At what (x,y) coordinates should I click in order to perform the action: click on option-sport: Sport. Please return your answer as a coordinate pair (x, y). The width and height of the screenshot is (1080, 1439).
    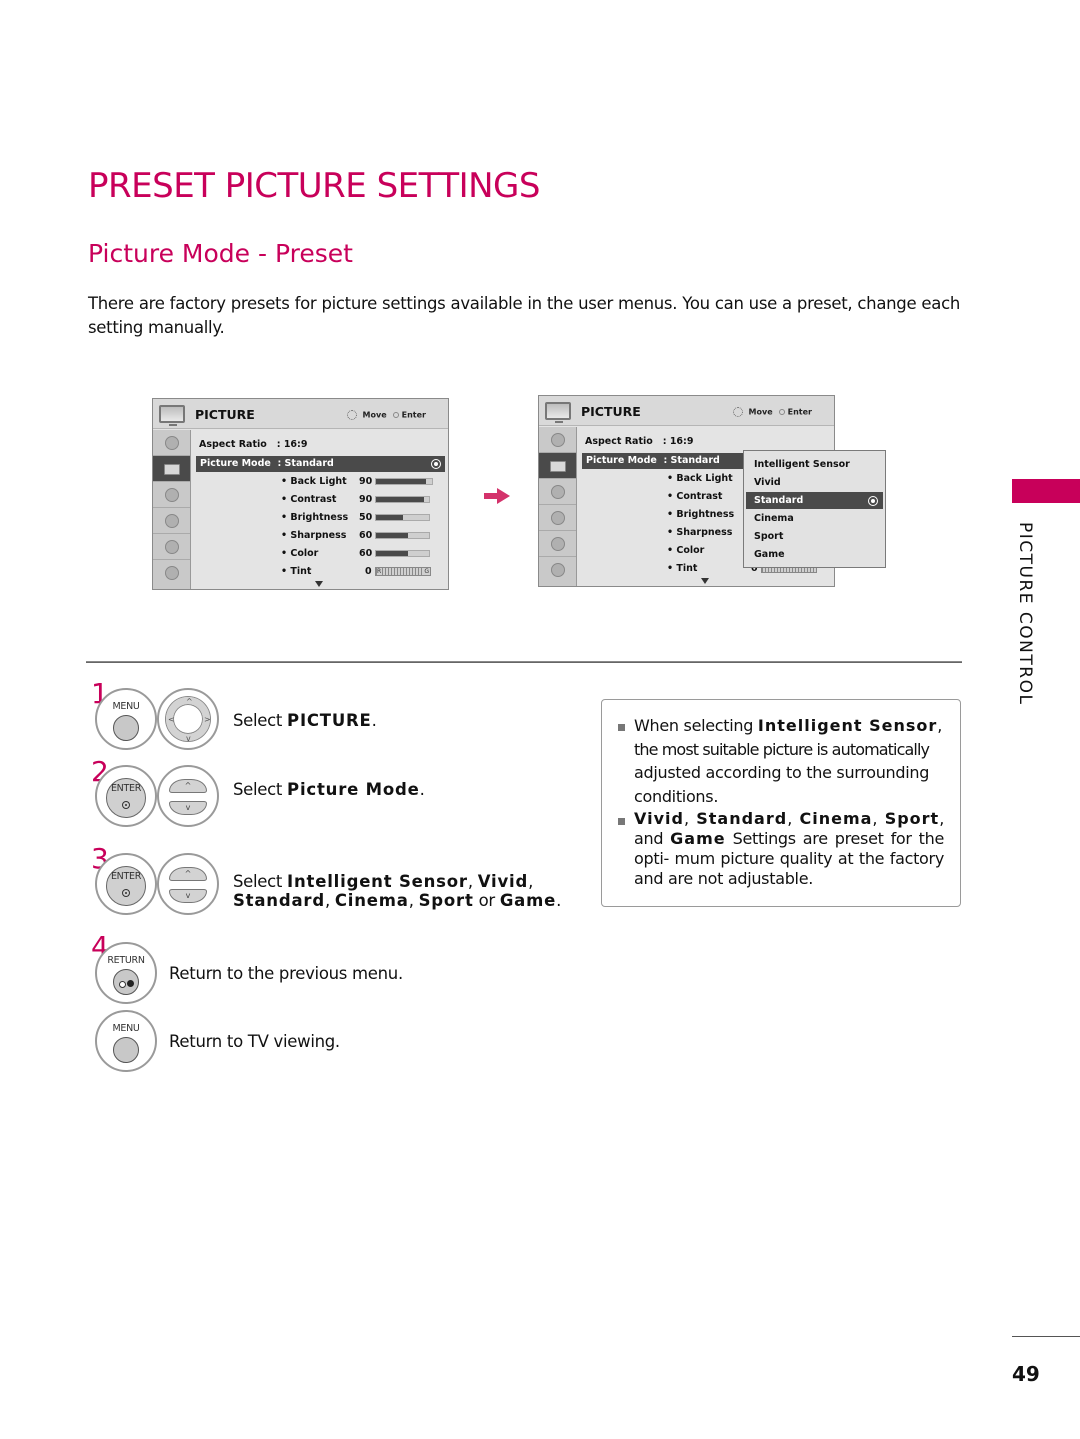
    Looking at the image, I should click on (814, 536).